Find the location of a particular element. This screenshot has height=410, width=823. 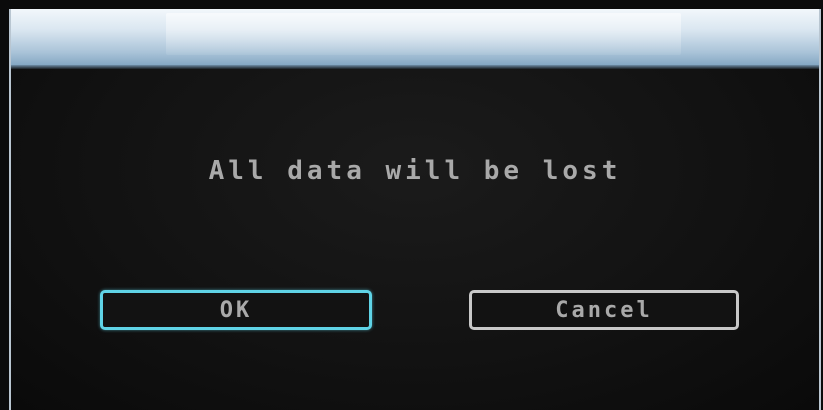

ok-button: OK is located at coordinates (236, 310).